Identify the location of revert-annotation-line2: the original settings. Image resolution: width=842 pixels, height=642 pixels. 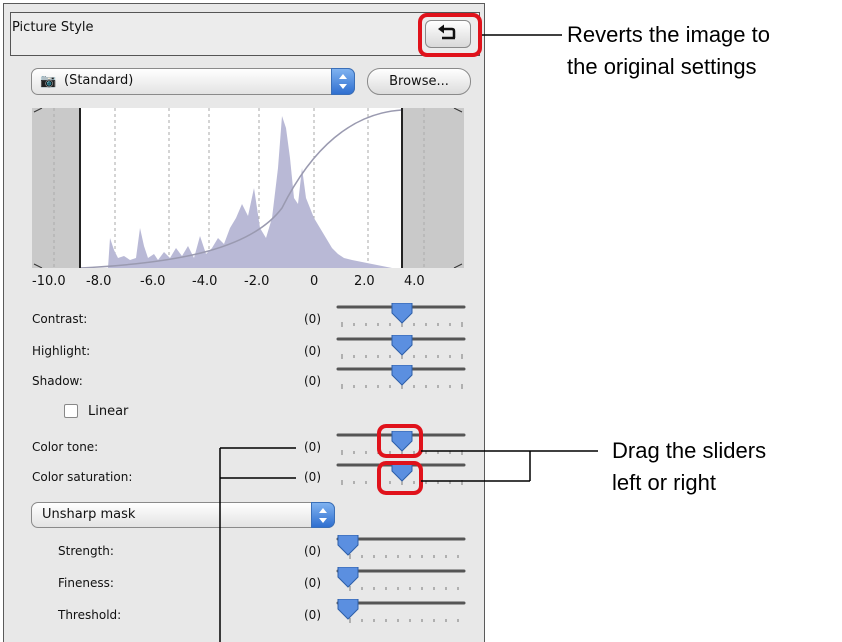
(662, 66).